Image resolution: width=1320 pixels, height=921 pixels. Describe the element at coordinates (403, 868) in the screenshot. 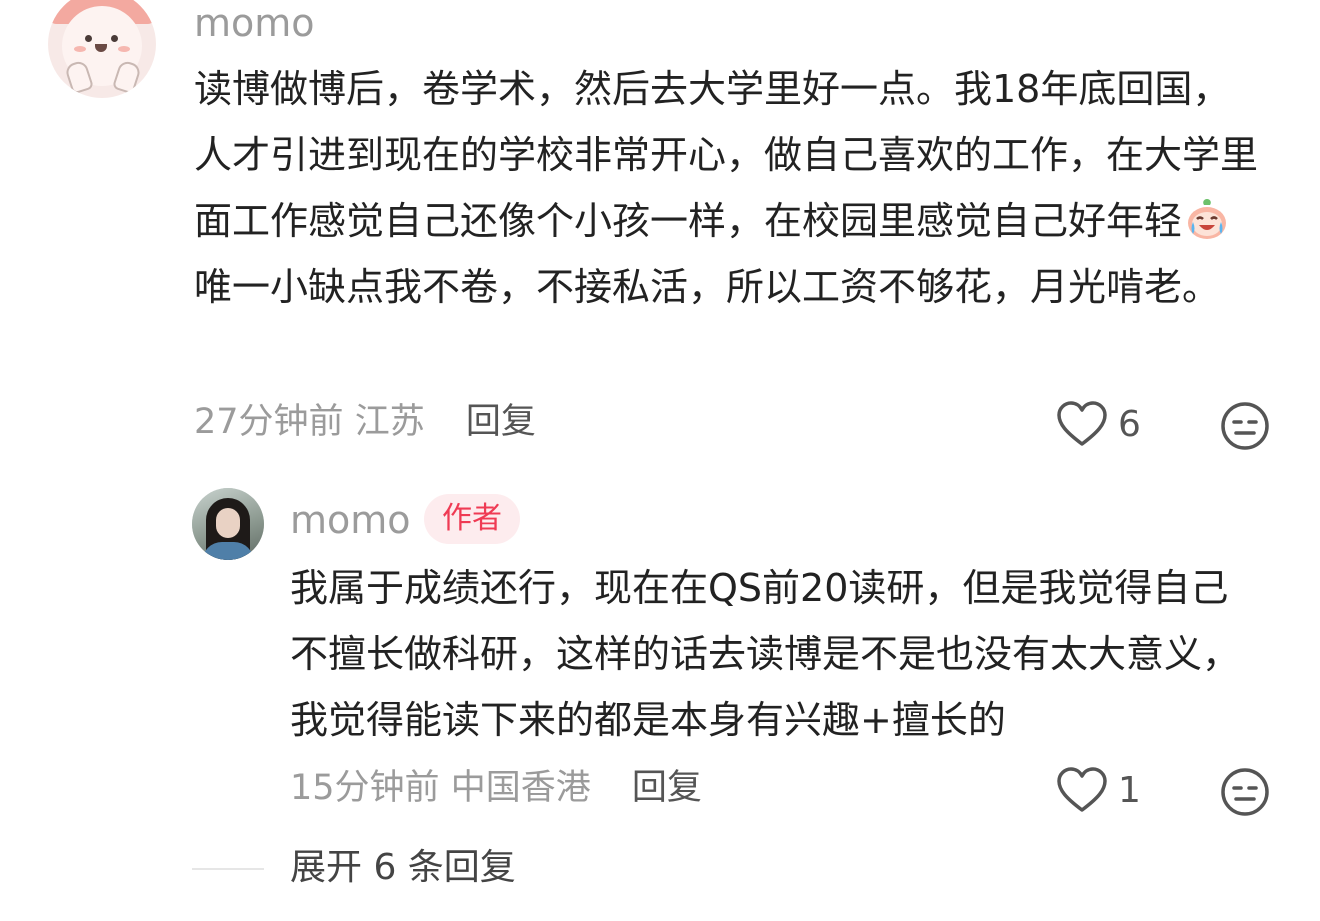

I see `expand-replies-button: 展开 6 条回复` at that location.